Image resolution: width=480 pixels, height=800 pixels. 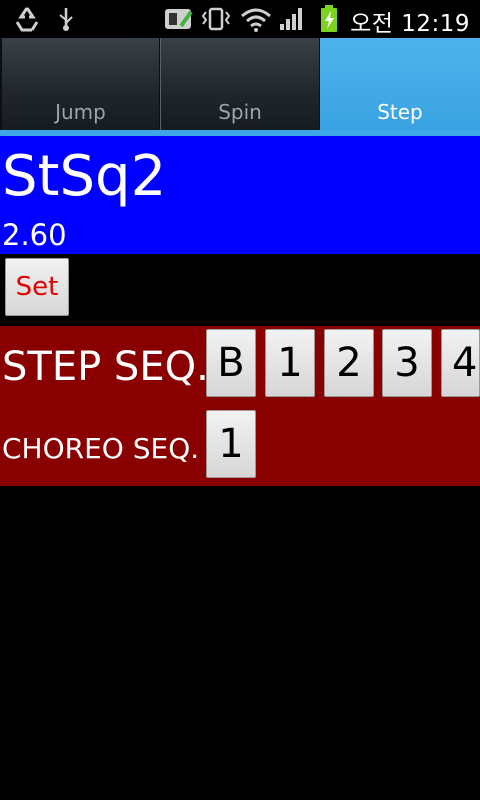 What do you see at coordinates (84, 176) in the screenshot?
I see `element-name: StSq2` at bounding box center [84, 176].